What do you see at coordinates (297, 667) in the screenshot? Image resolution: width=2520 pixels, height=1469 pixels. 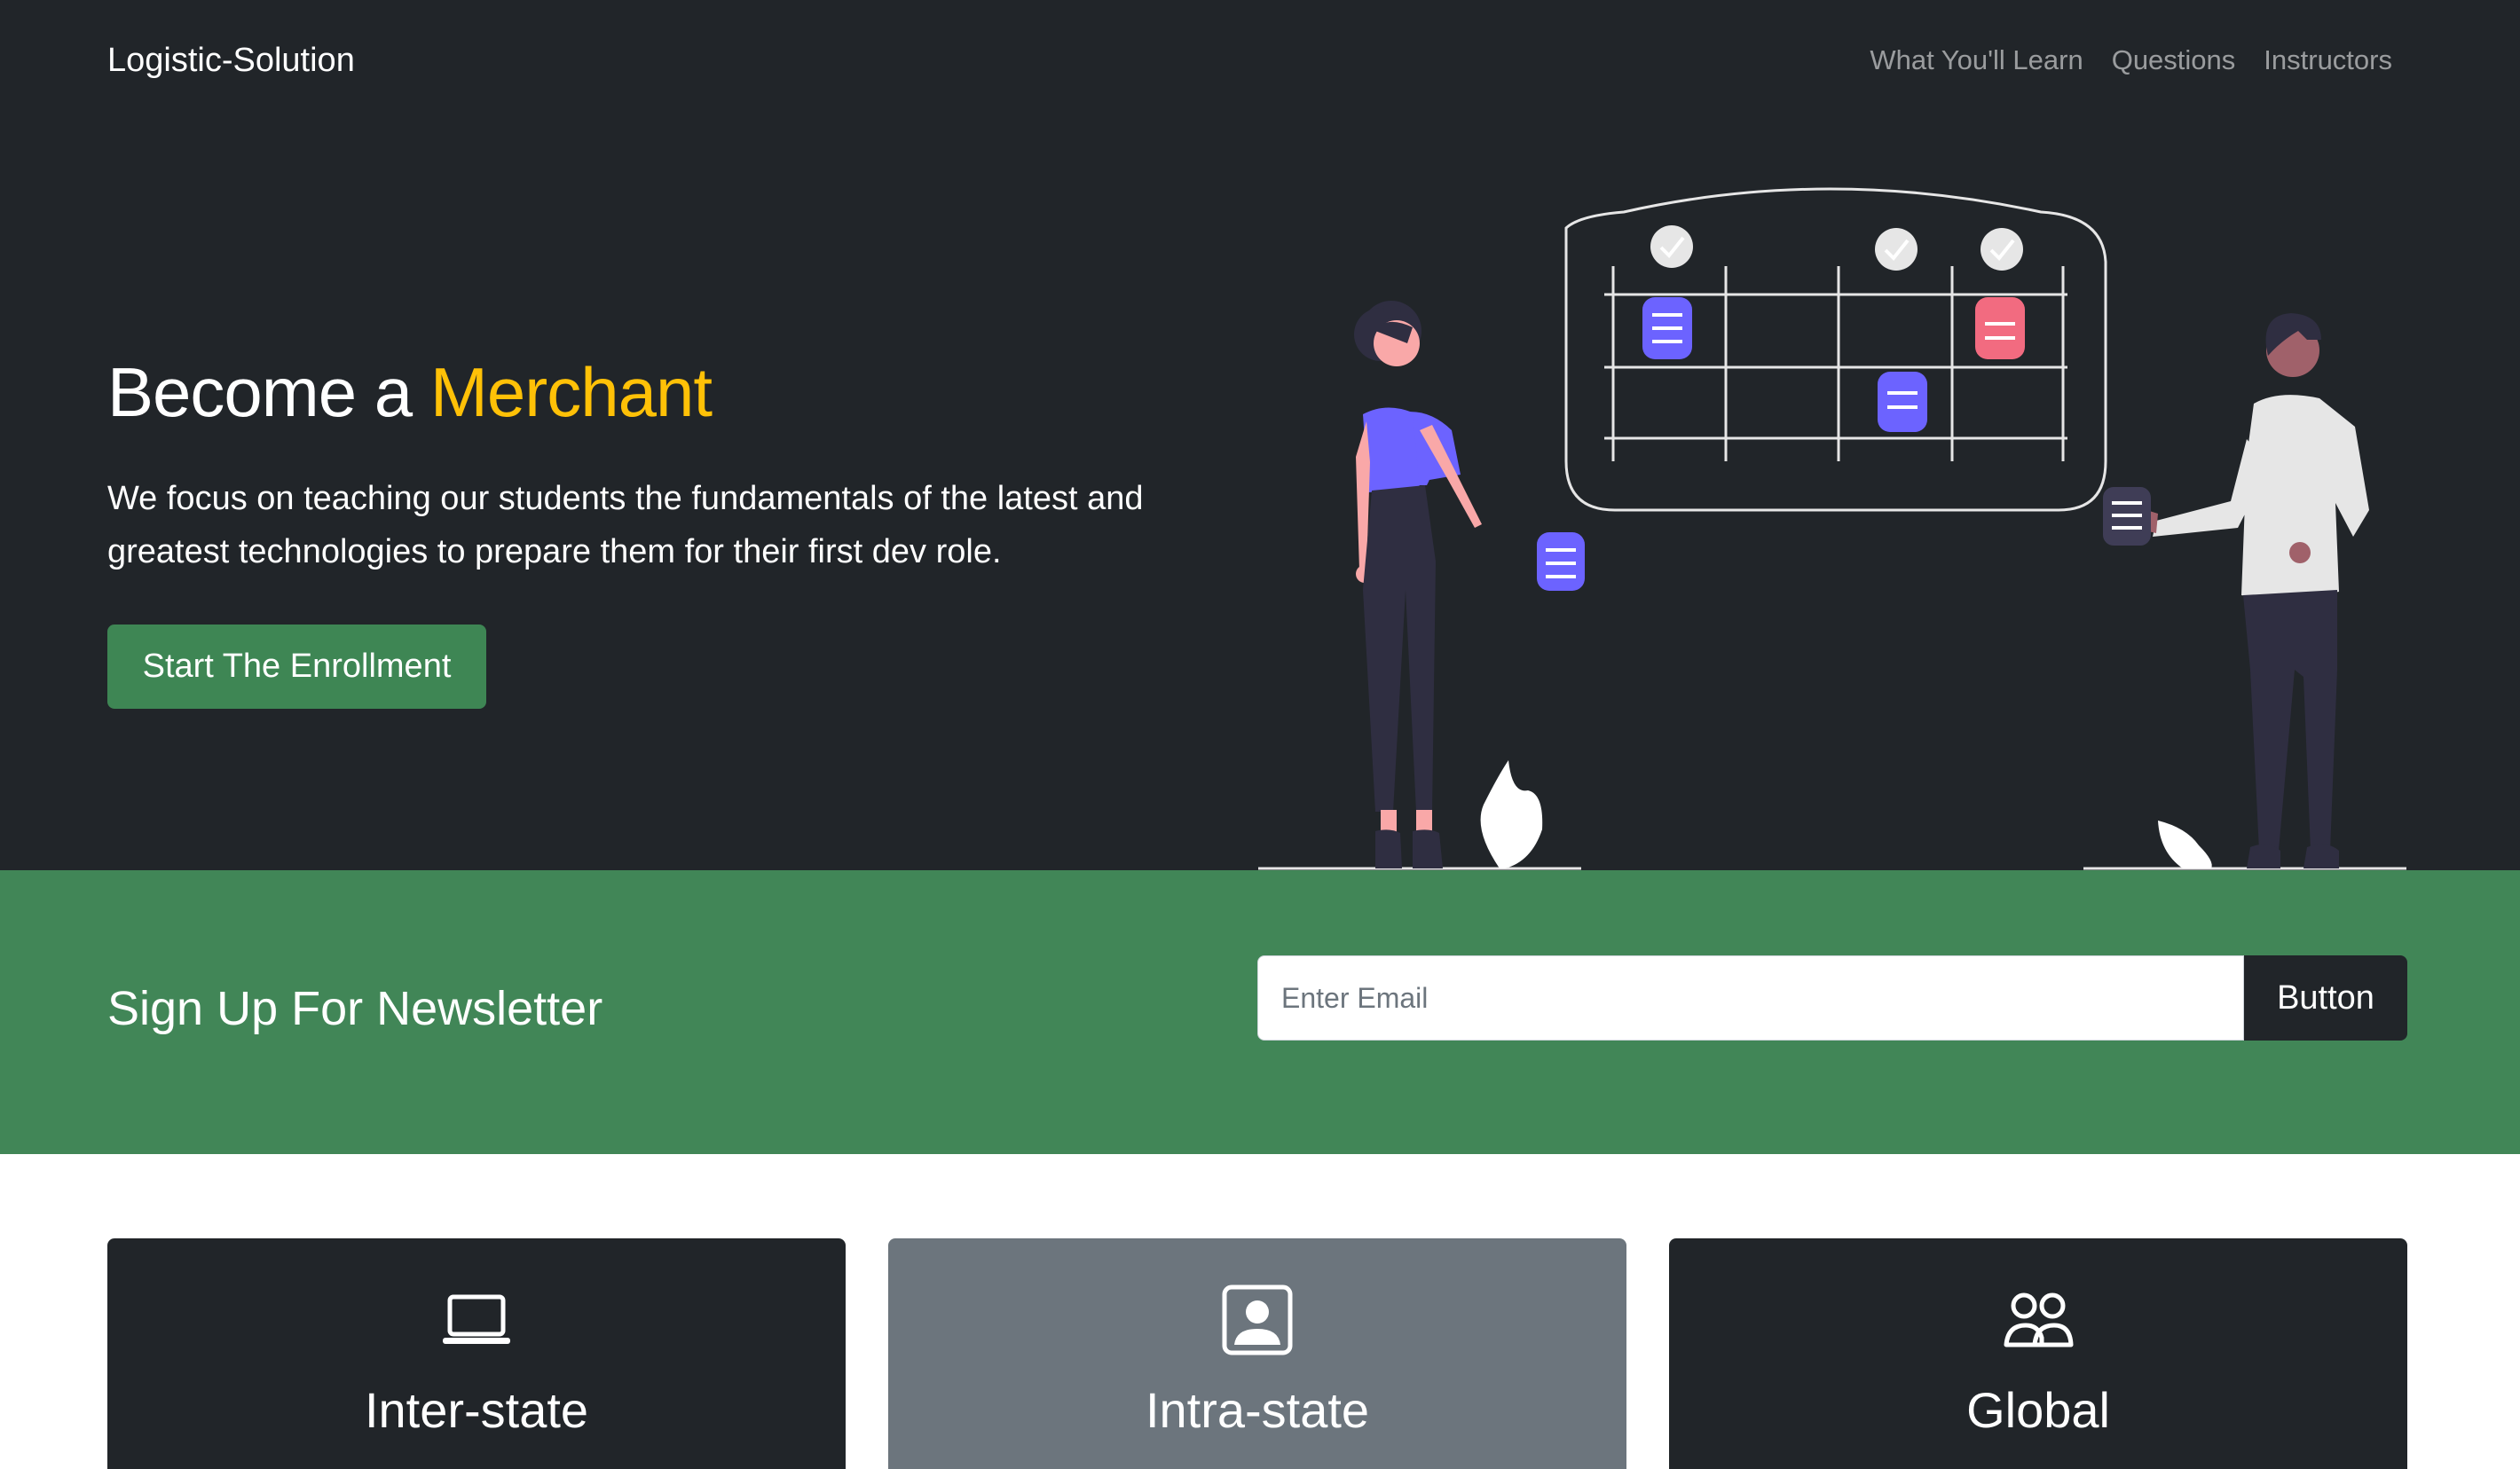 I see `start-enrollment-button: Start The Enrollment` at bounding box center [297, 667].